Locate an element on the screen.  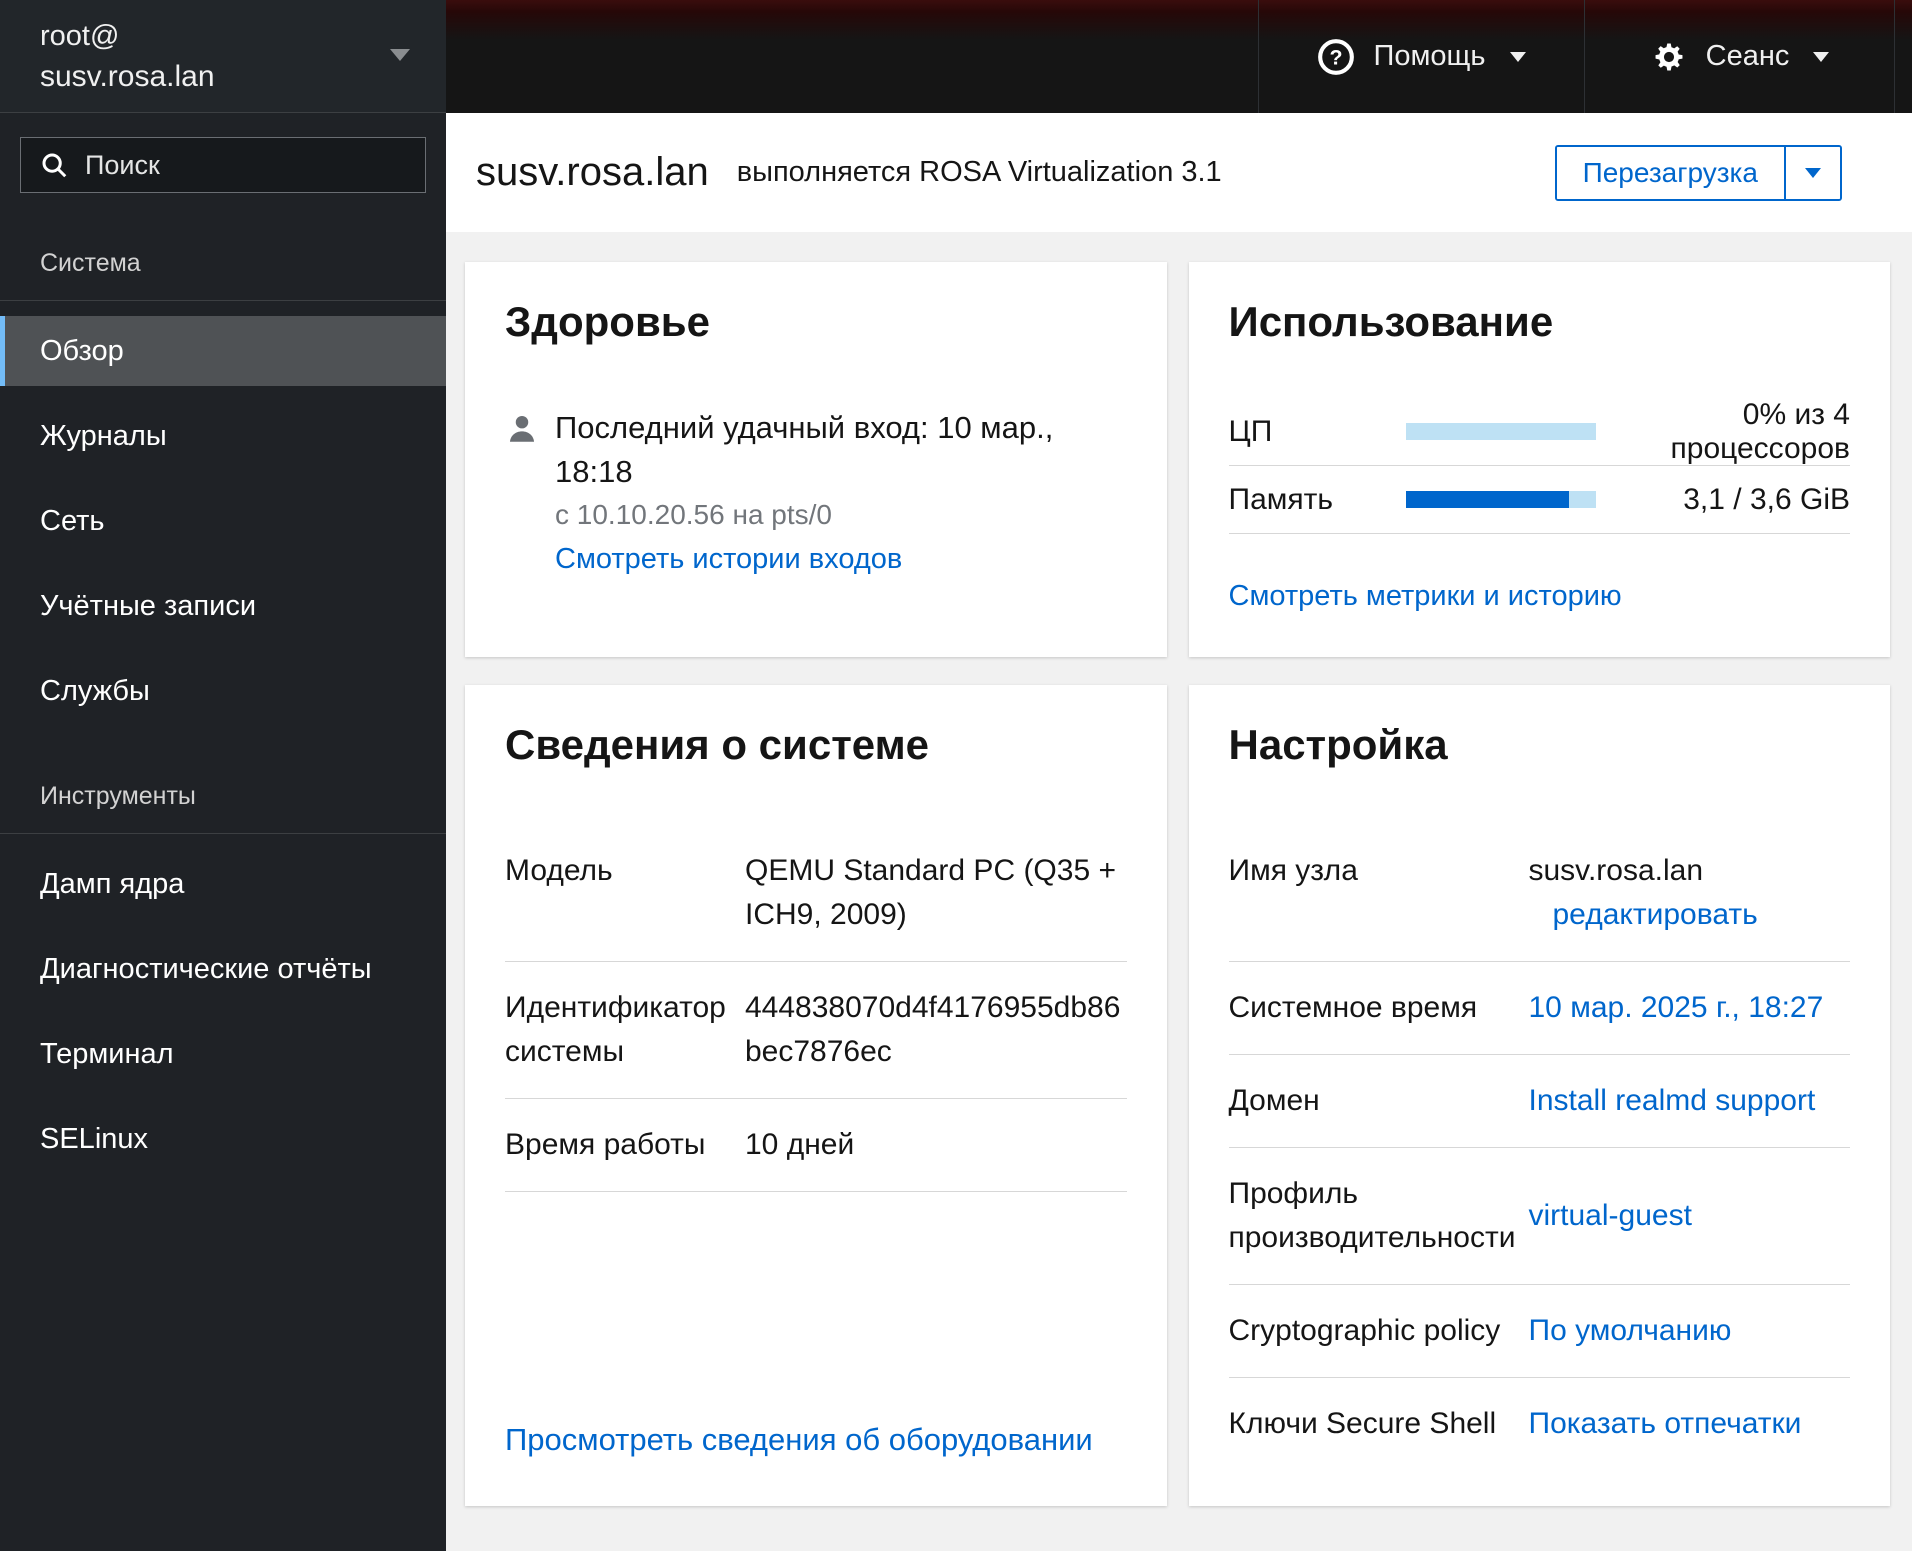
reboot-button: Перезагрузка is located at coordinates (1670, 172).